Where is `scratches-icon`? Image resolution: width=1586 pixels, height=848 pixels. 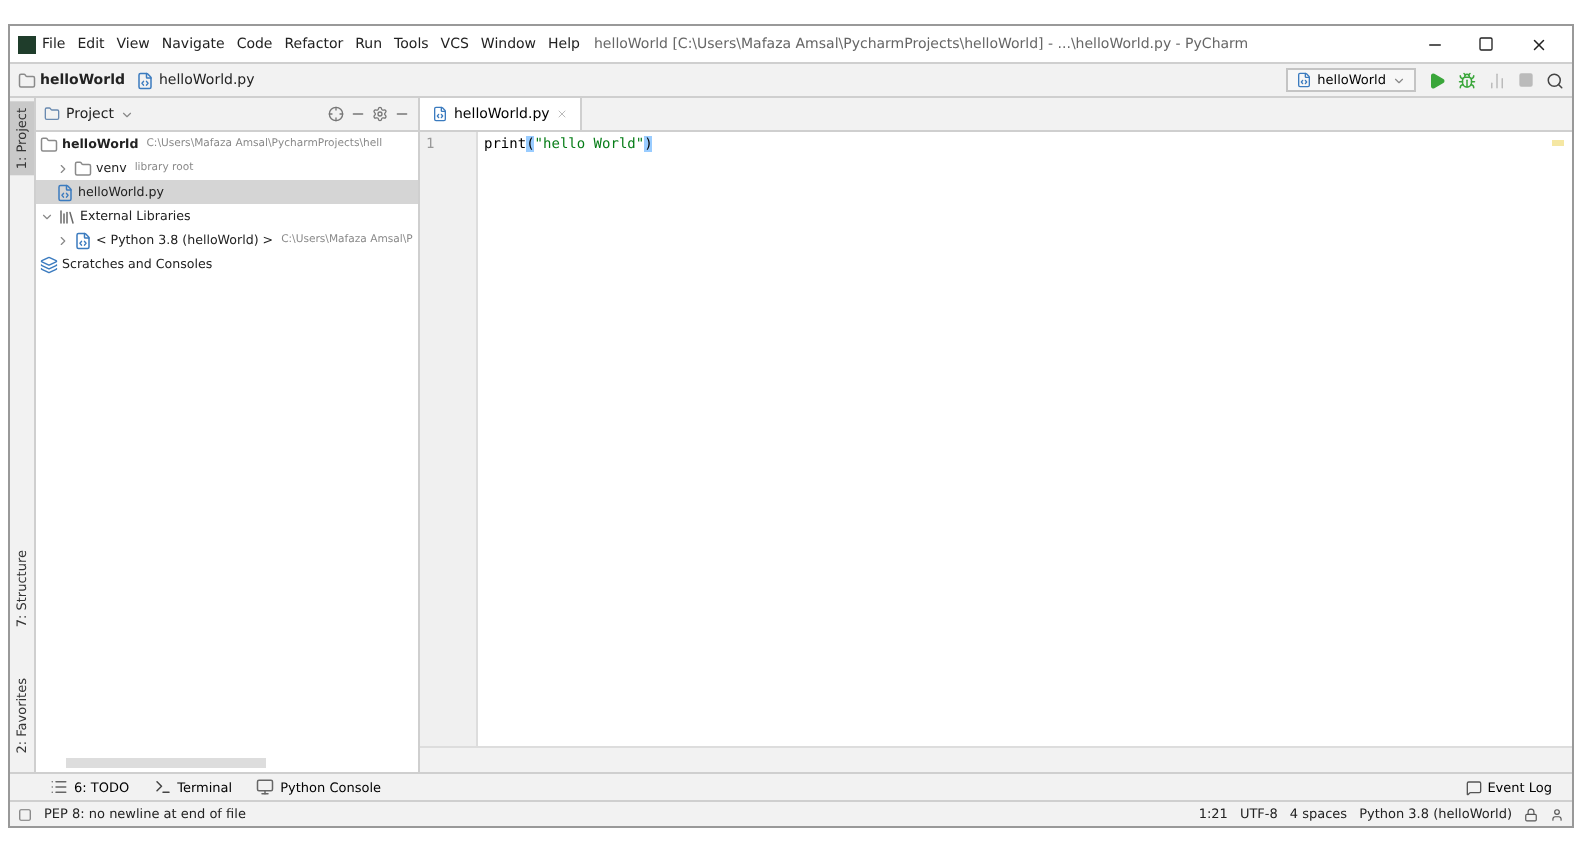
scratches-icon is located at coordinates (49, 264).